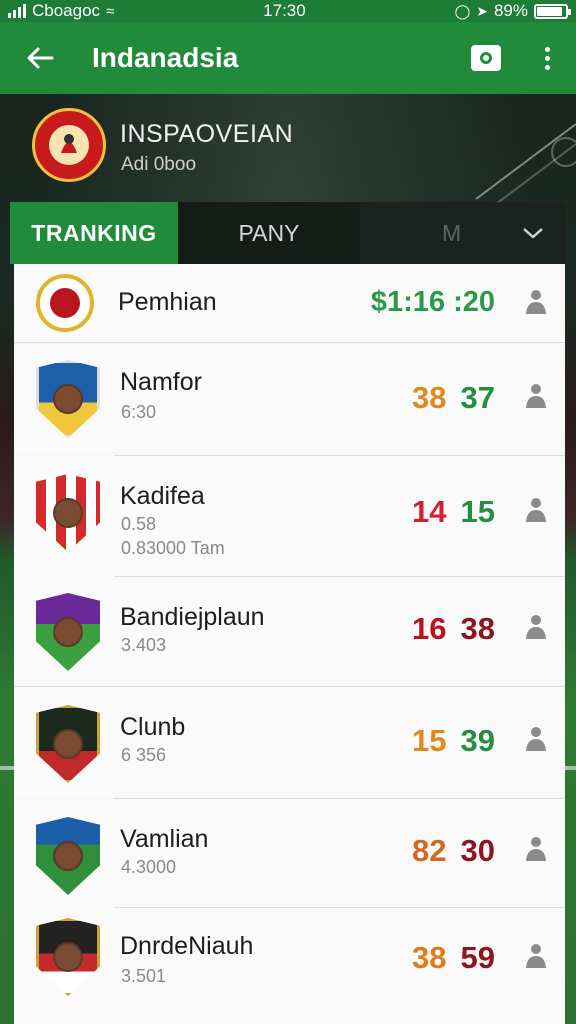 This screenshot has width=576, height=1024. I want to click on club-sub: 3.403, so click(144, 645).